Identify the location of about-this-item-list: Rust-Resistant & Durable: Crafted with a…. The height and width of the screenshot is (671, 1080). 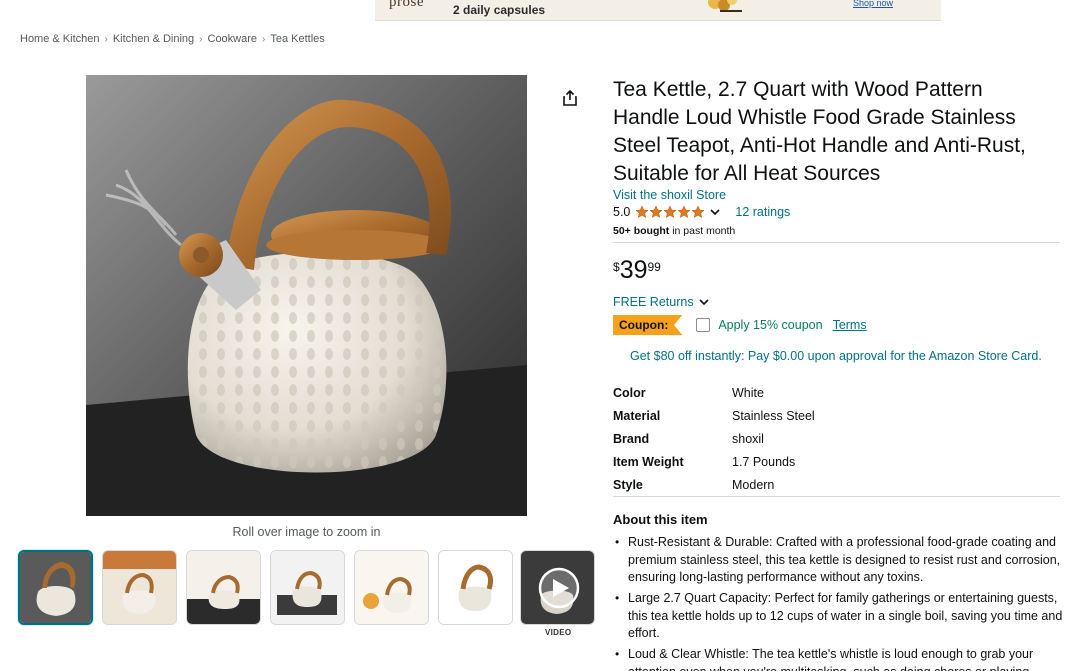
(838, 602).